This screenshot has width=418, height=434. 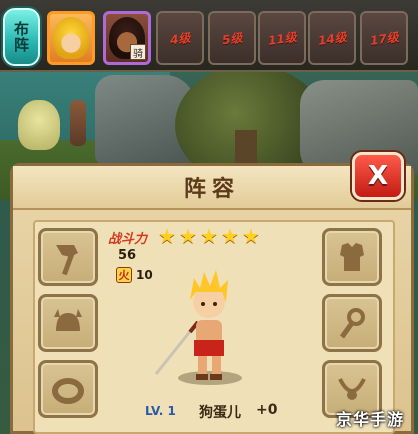 I want to click on unlock-level-label: 17级, so click(x=384, y=38).